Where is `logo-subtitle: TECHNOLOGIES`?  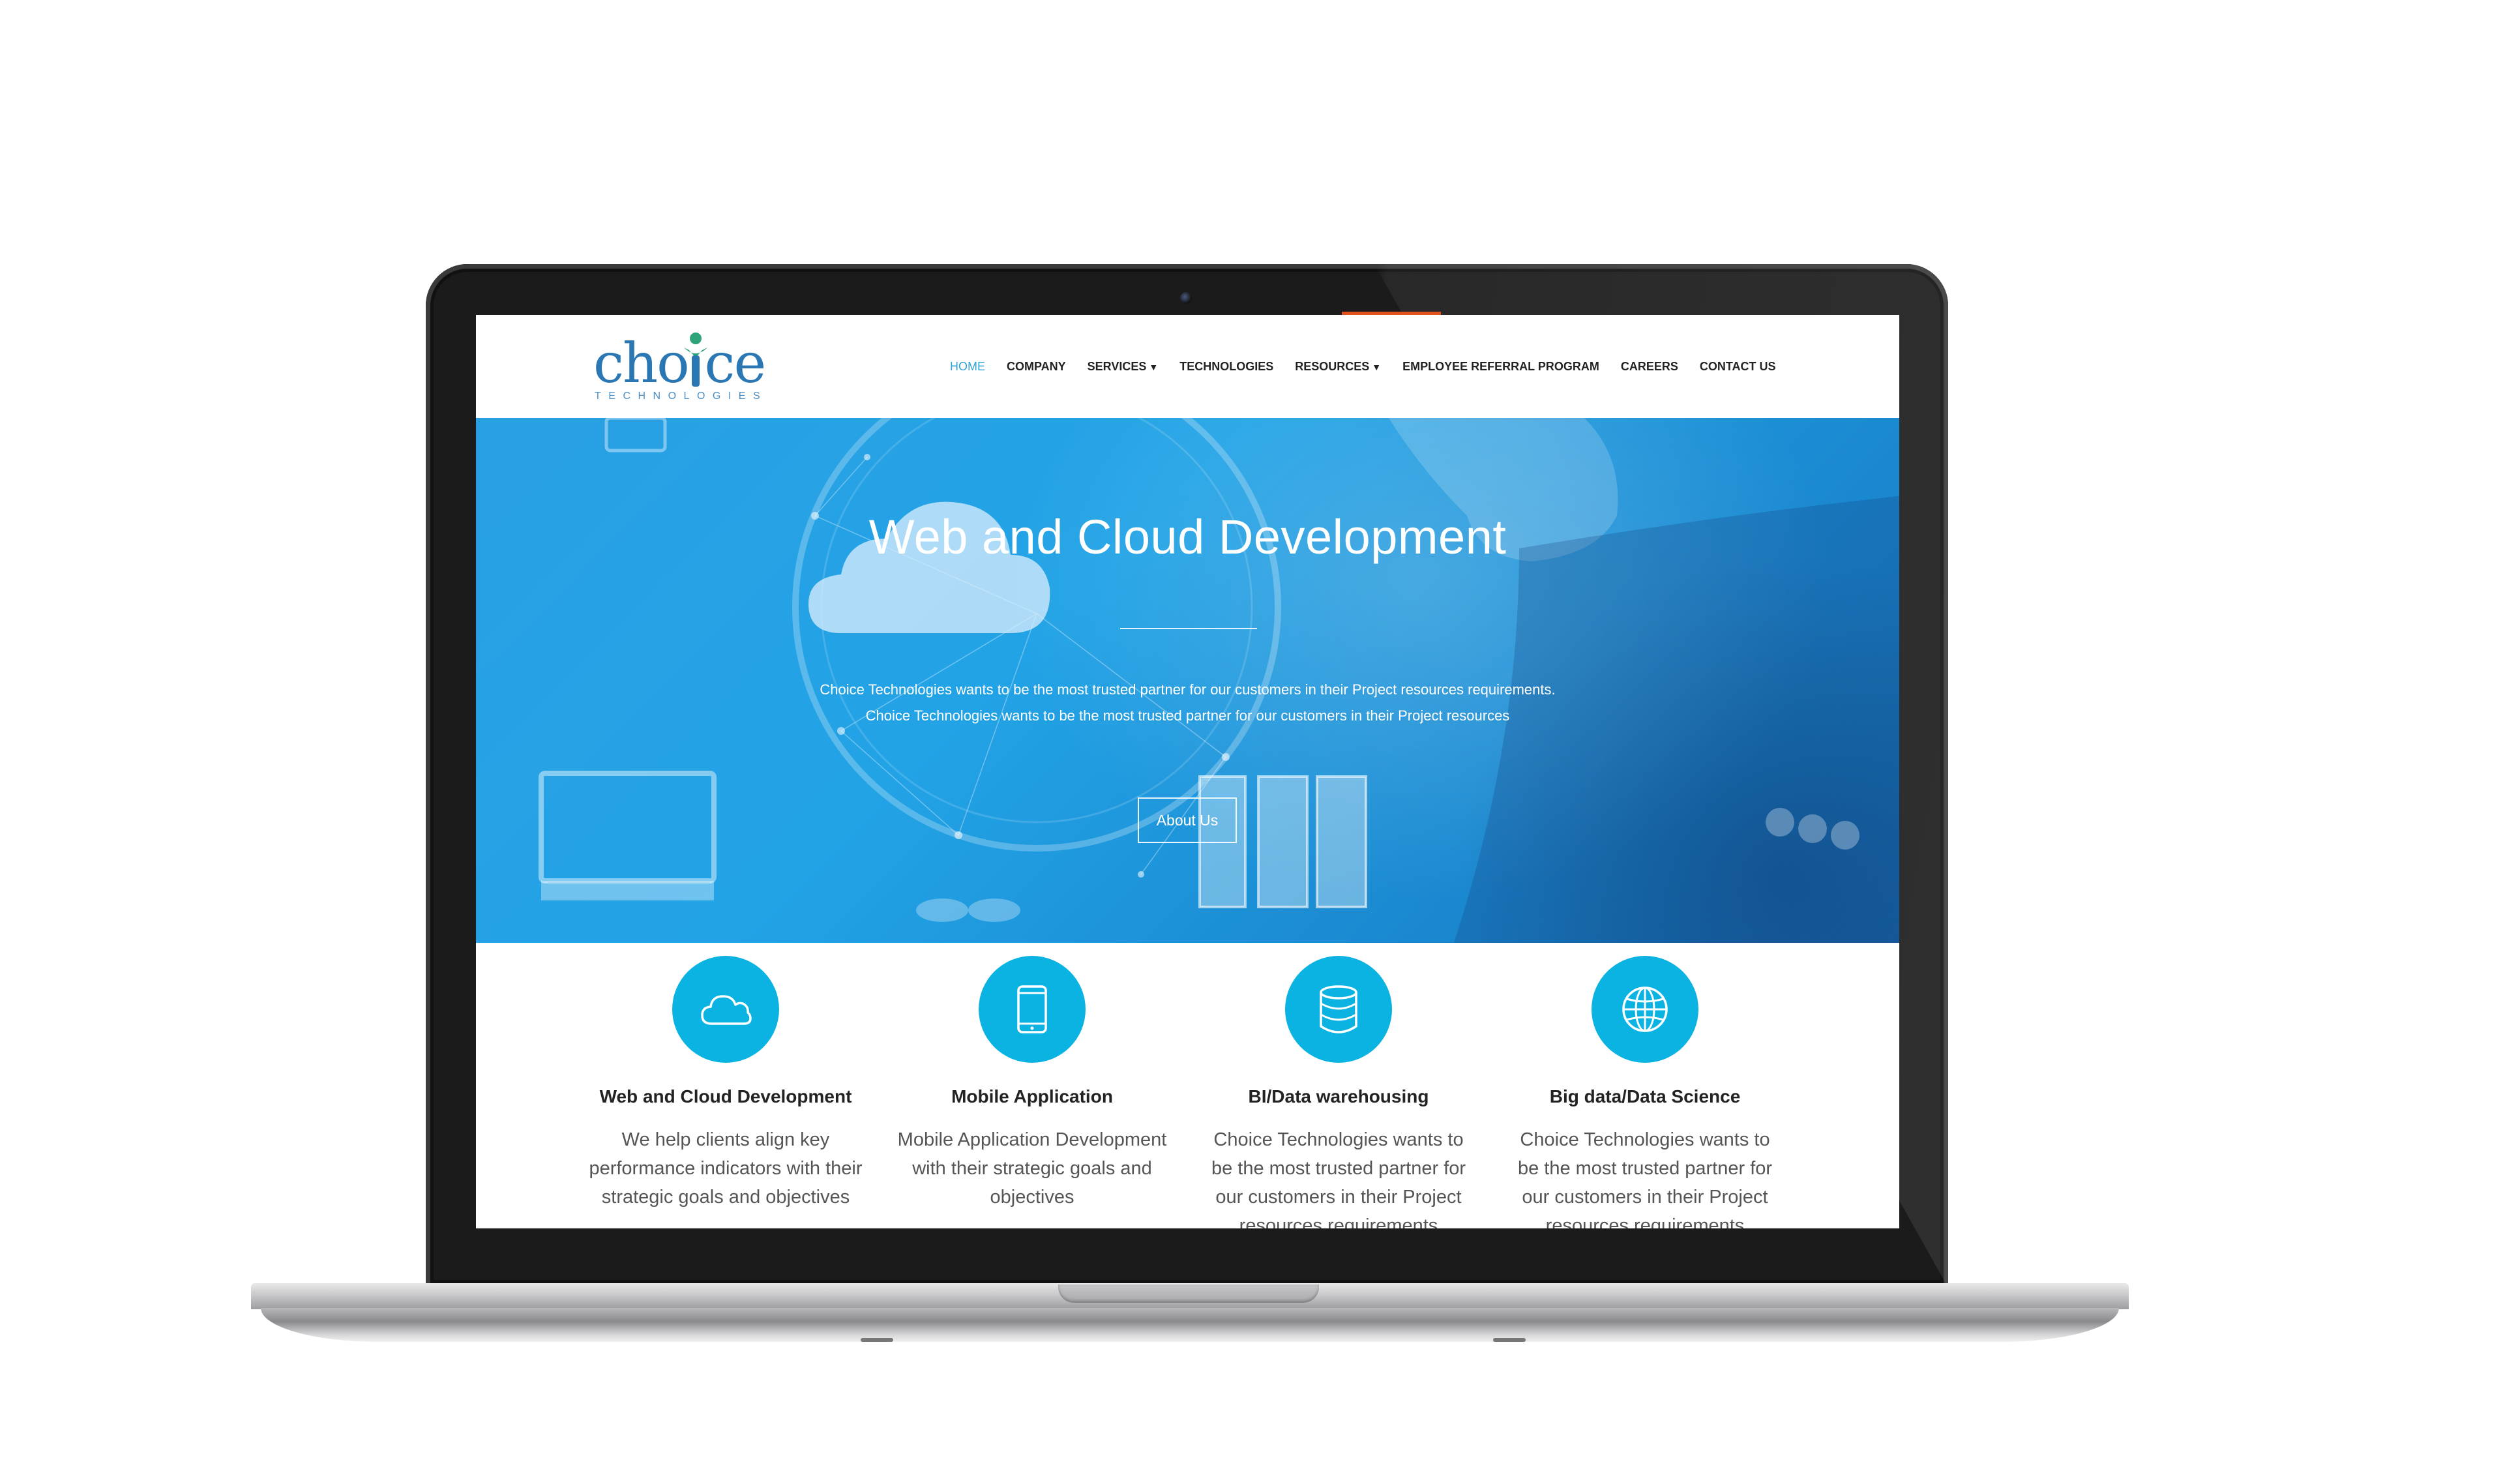
logo-subtitle: TECHNOLOGIES is located at coordinates (681, 396).